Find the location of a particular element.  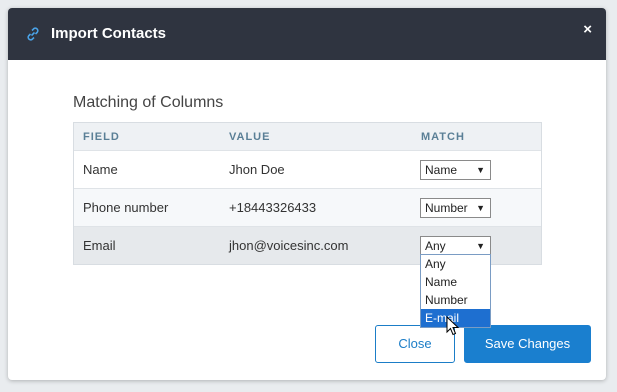

header-field: FIELD is located at coordinates (101, 137).